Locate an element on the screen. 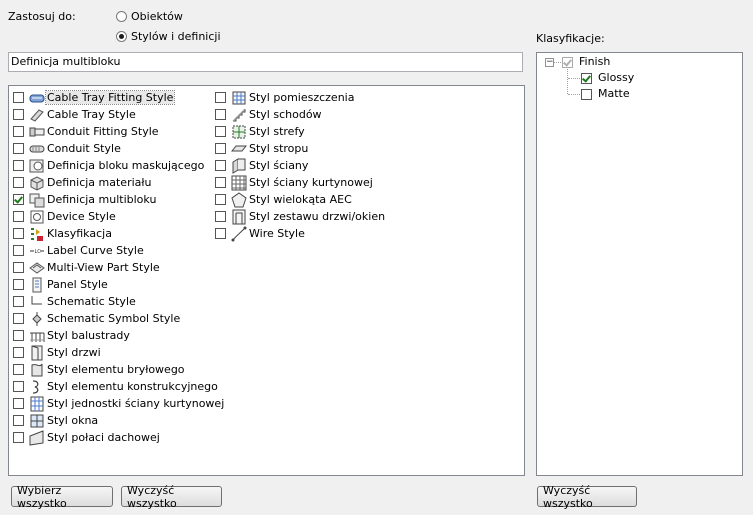 The image size is (753, 515). list-item: Styl schodów is located at coordinates (300, 114).